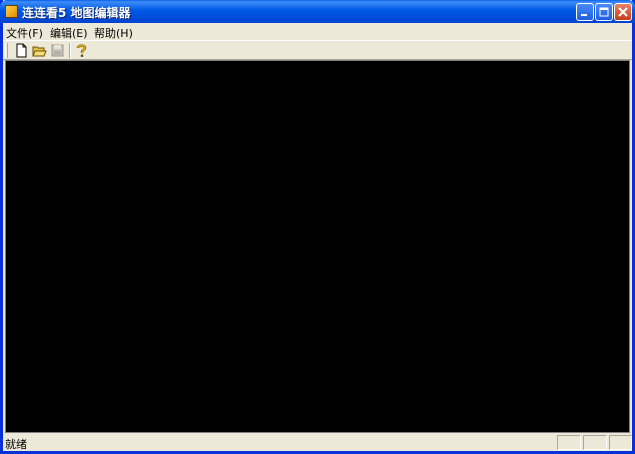  What do you see at coordinates (317, 442) in the screenshot?
I see `status-bar: 就绪` at bounding box center [317, 442].